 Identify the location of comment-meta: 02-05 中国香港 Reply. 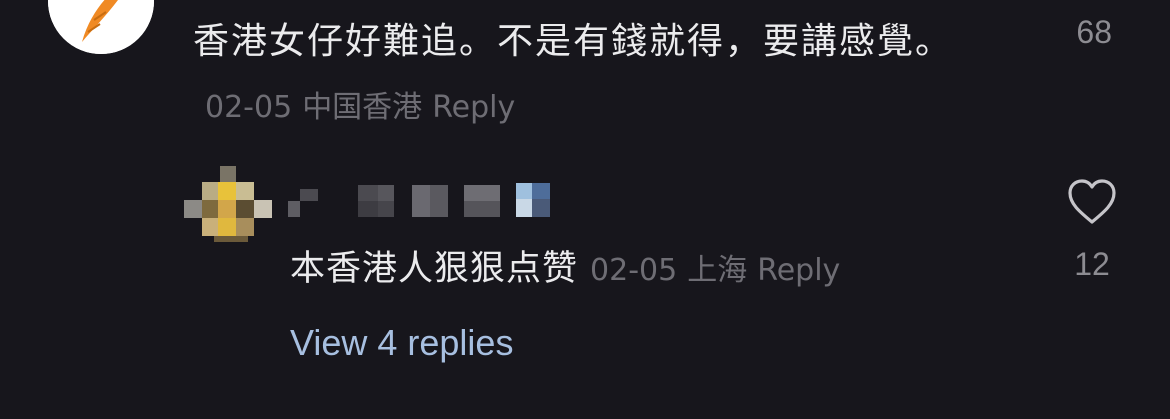
(360, 107).